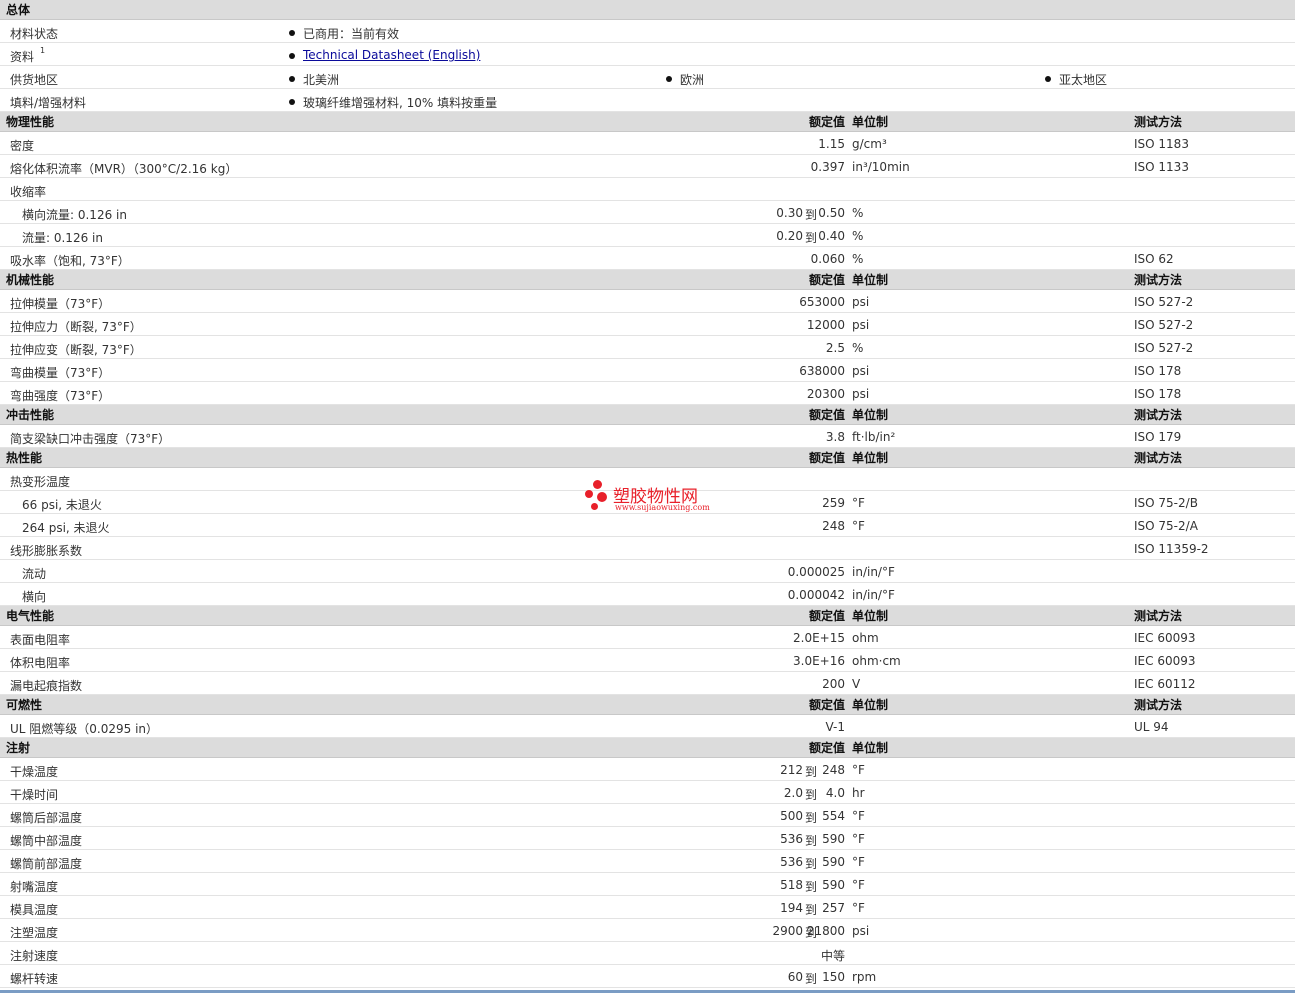 Image resolution: width=1295 pixels, height=993 pixels. What do you see at coordinates (856, 684) in the screenshot?
I see `property-unit: V` at bounding box center [856, 684].